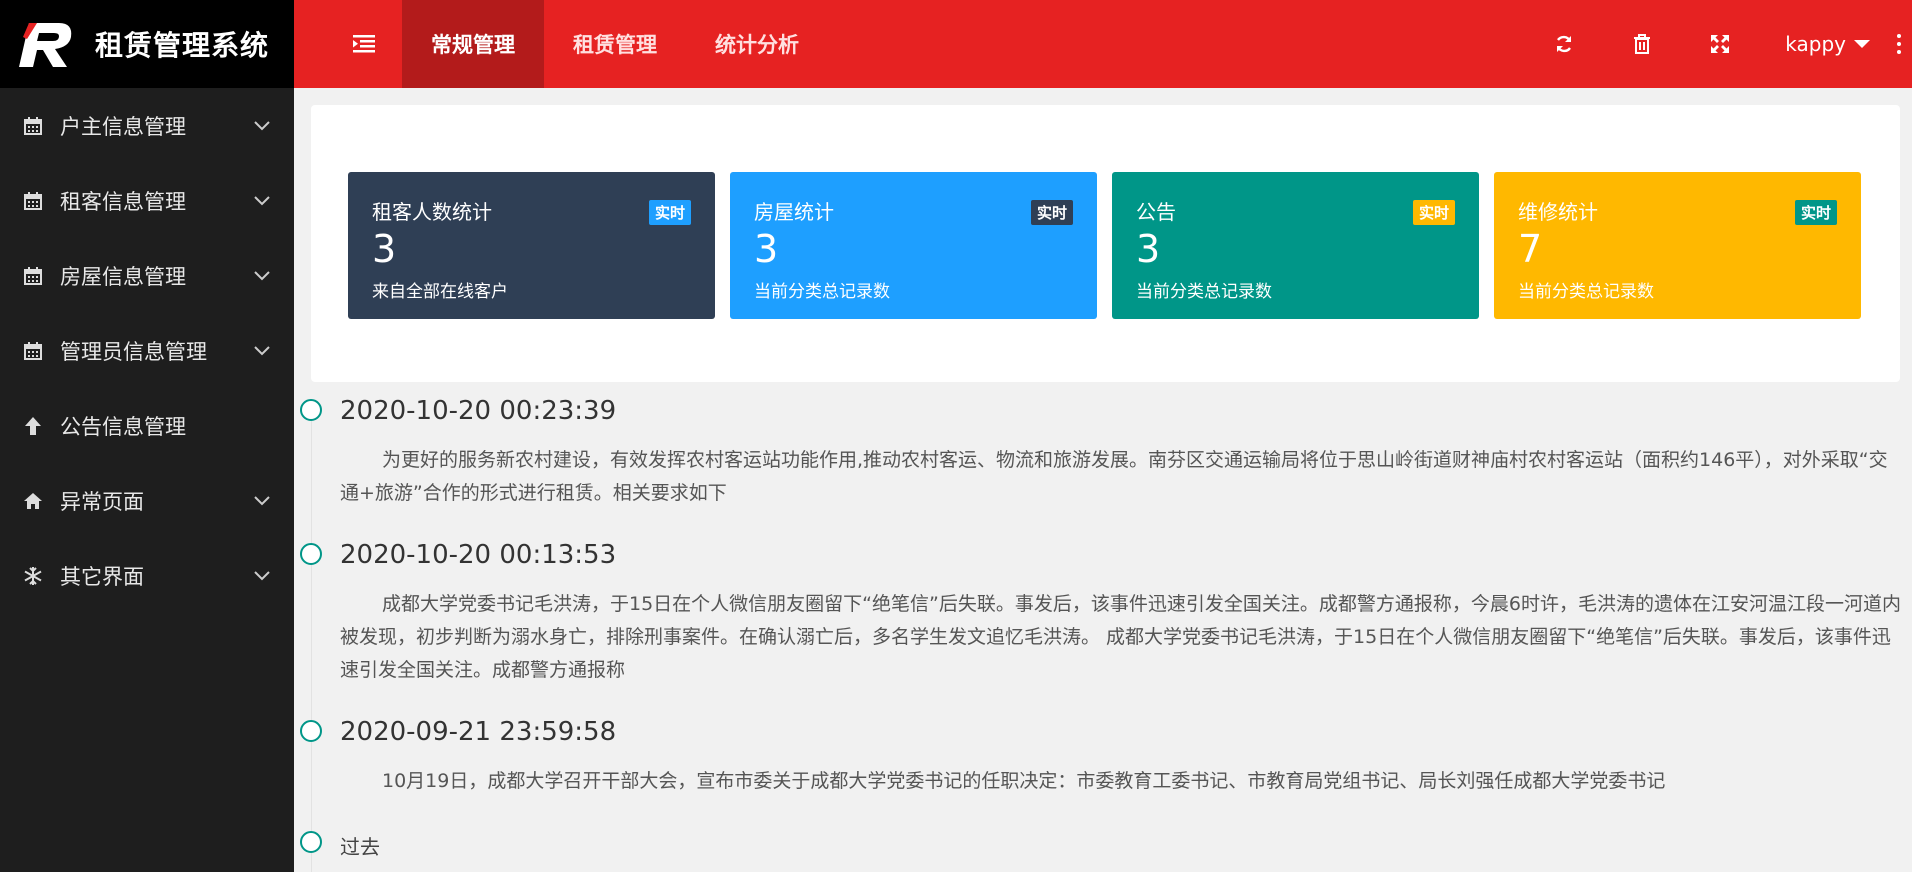 The image size is (1912, 872). Describe the element at coordinates (531, 245) in the screenshot. I see `stat-card-tenants: 租客人数统计 实时 3 来自全部在线客户` at that location.